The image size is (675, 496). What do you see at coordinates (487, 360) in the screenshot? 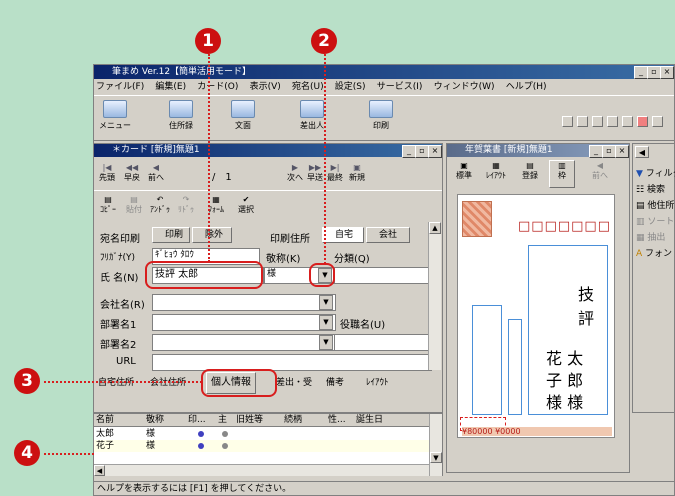
I see `address-frame` at bounding box center [487, 360].